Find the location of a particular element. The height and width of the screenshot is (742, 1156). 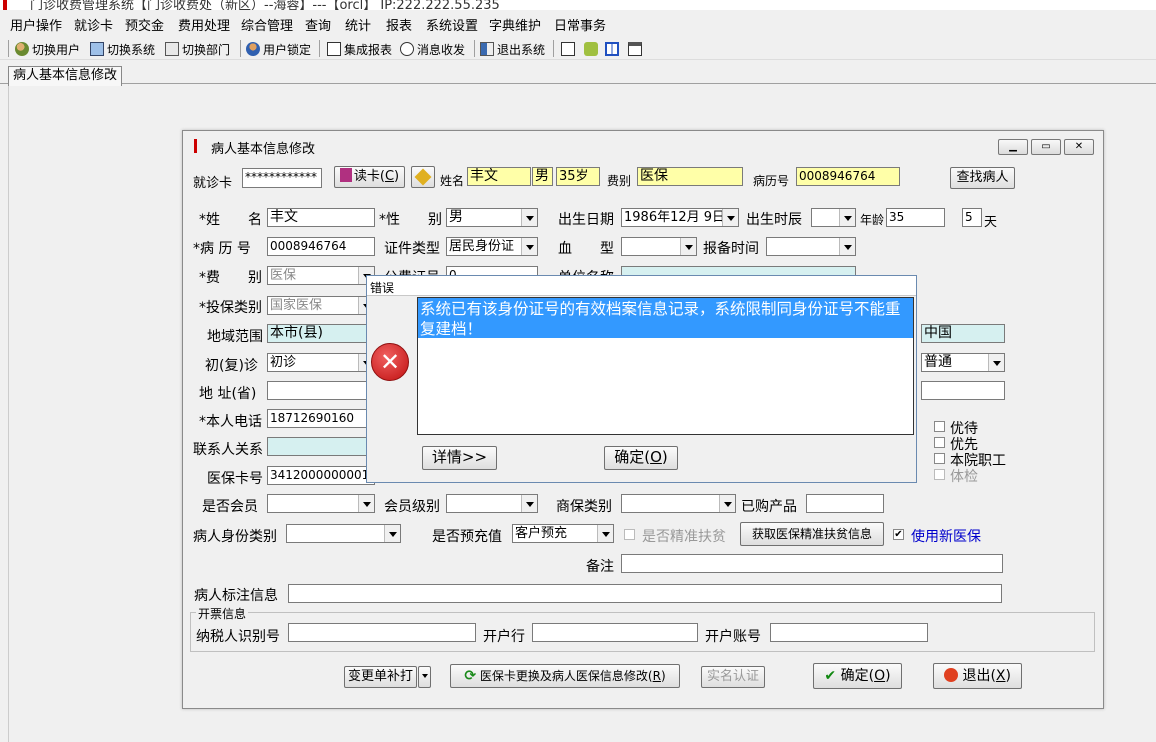

read-card-label: 读卡( is located at coordinates (369, 176).